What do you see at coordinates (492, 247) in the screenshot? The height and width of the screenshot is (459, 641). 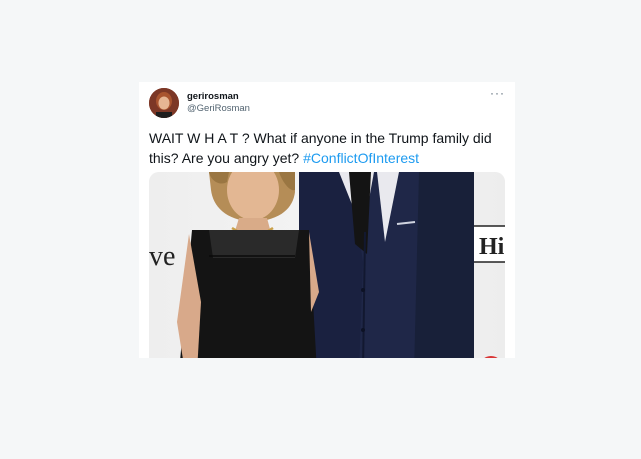 I see `backdrop-text-right: Hi` at bounding box center [492, 247].